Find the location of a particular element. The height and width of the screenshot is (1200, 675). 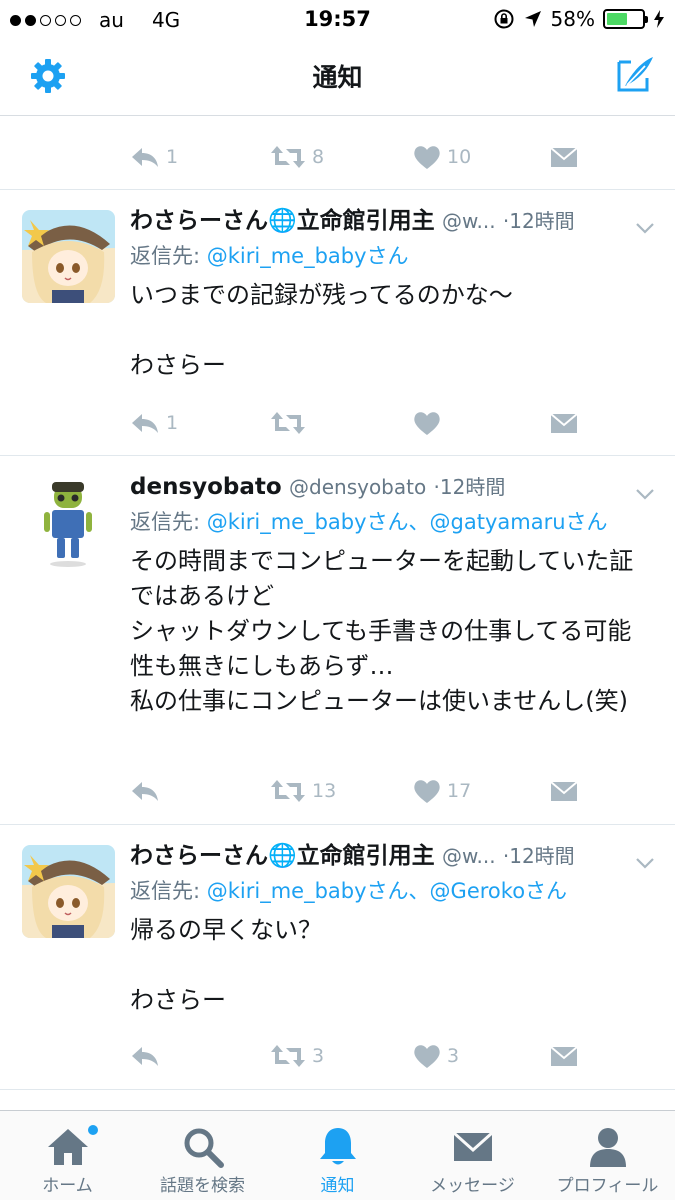

retweet-button: 3 is located at coordinates (297, 1056).